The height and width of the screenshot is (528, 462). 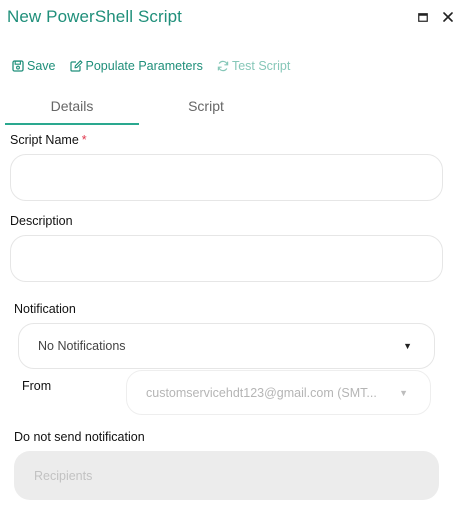 What do you see at coordinates (45, 309) in the screenshot?
I see `notification-label: Notification` at bounding box center [45, 309].